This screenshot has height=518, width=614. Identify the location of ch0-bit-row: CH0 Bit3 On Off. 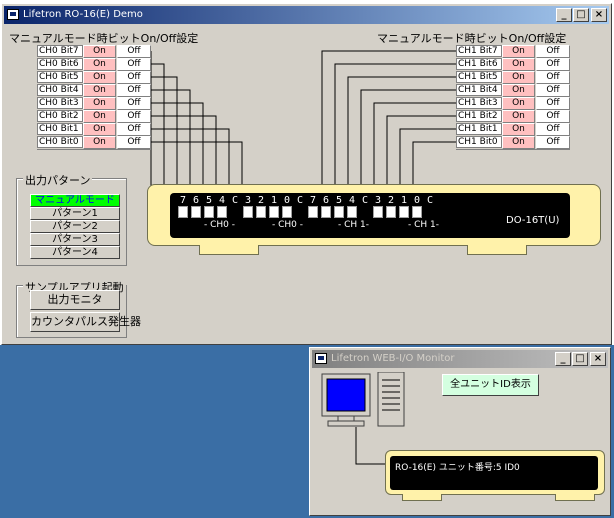
(94, 103).